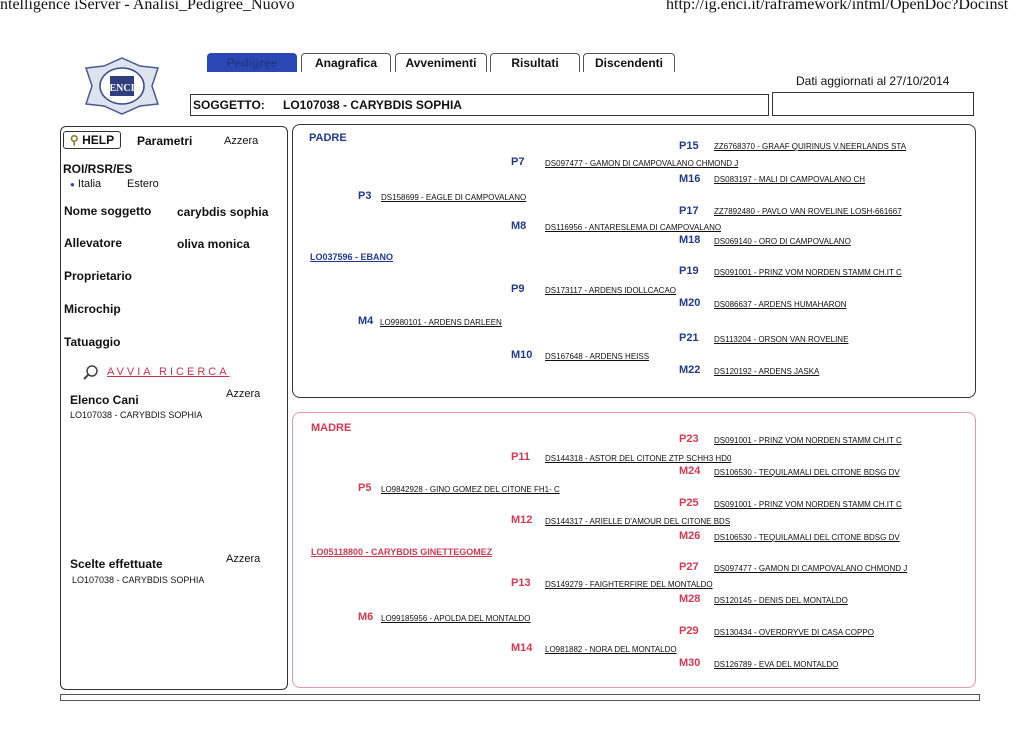  What do you see at coordinates (85, 184) in the screenshot?
I see `italia-radio: ● Italia` at bounding box center [85, 184].